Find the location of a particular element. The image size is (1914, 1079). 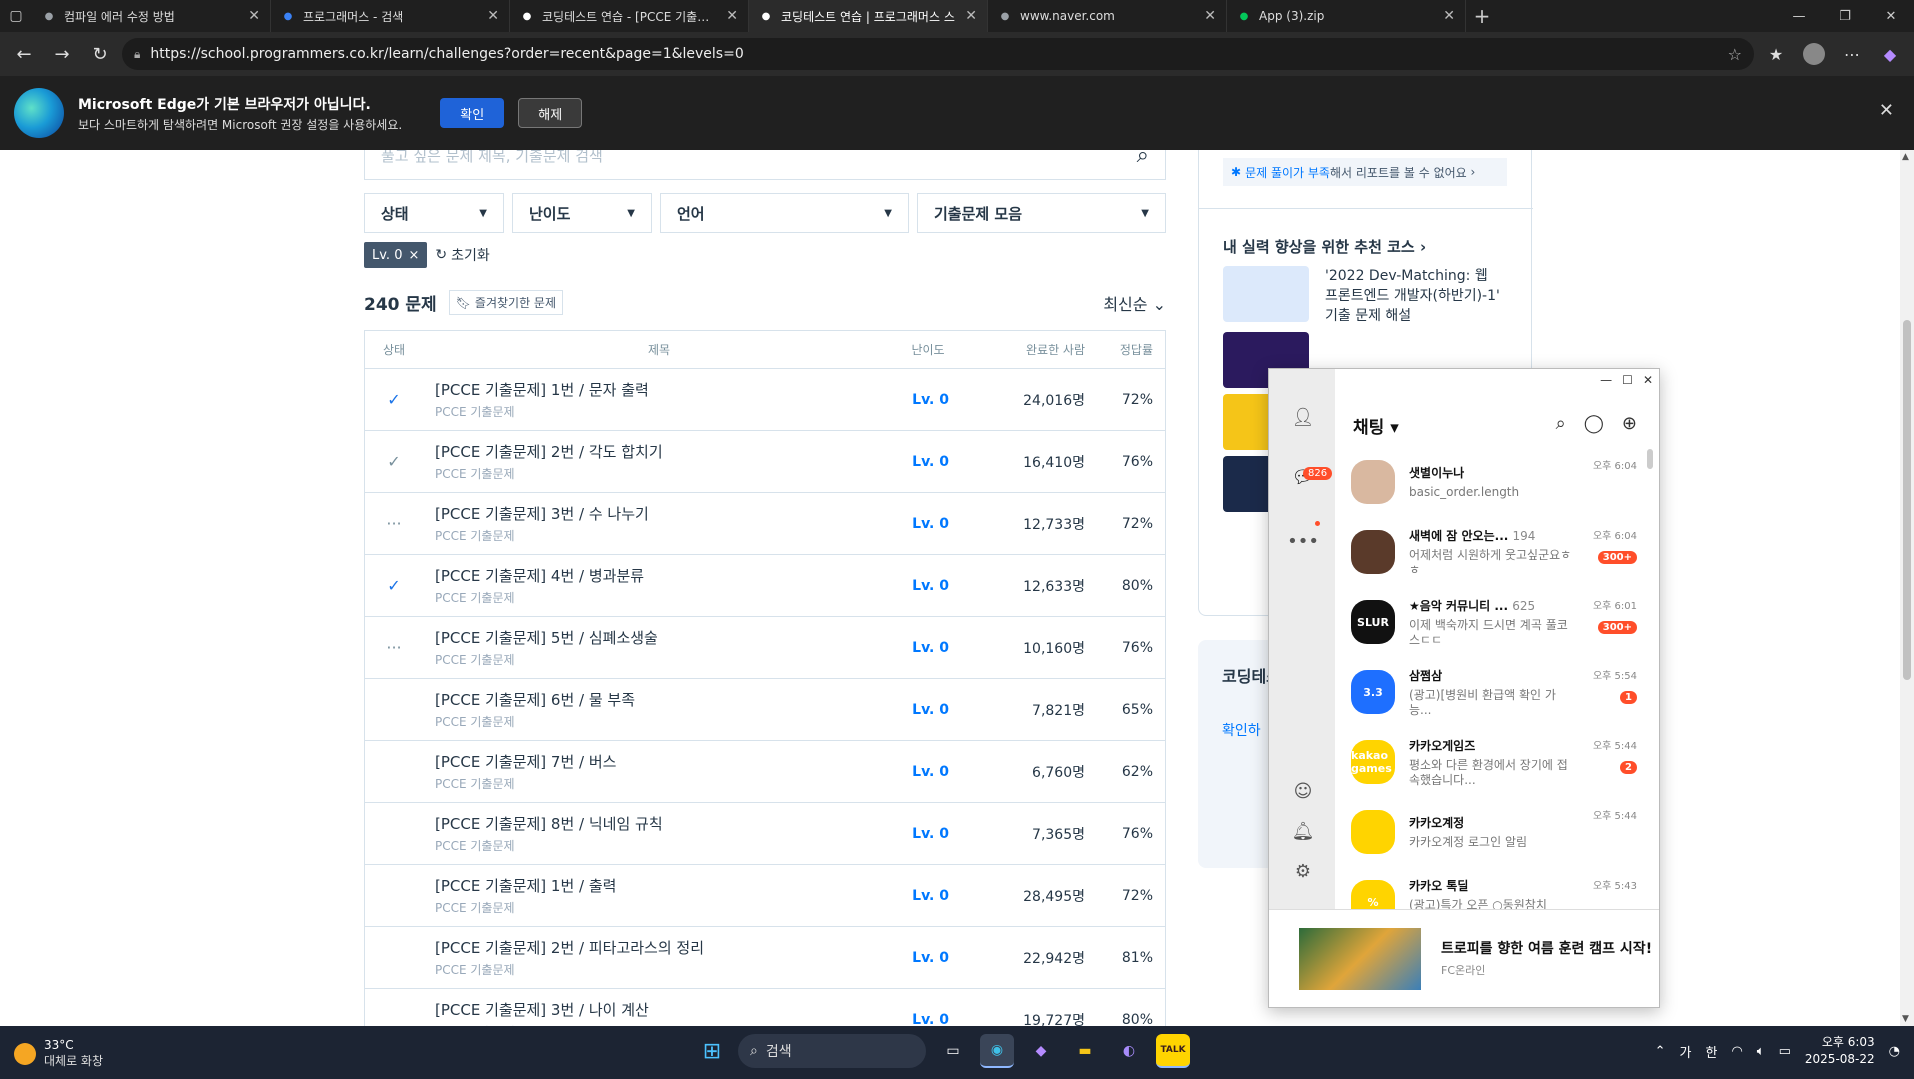

browser-tab: ● 코딩테스트 연습 | 프로그래머스 스 ✕ is located at coordinates (868, 16).